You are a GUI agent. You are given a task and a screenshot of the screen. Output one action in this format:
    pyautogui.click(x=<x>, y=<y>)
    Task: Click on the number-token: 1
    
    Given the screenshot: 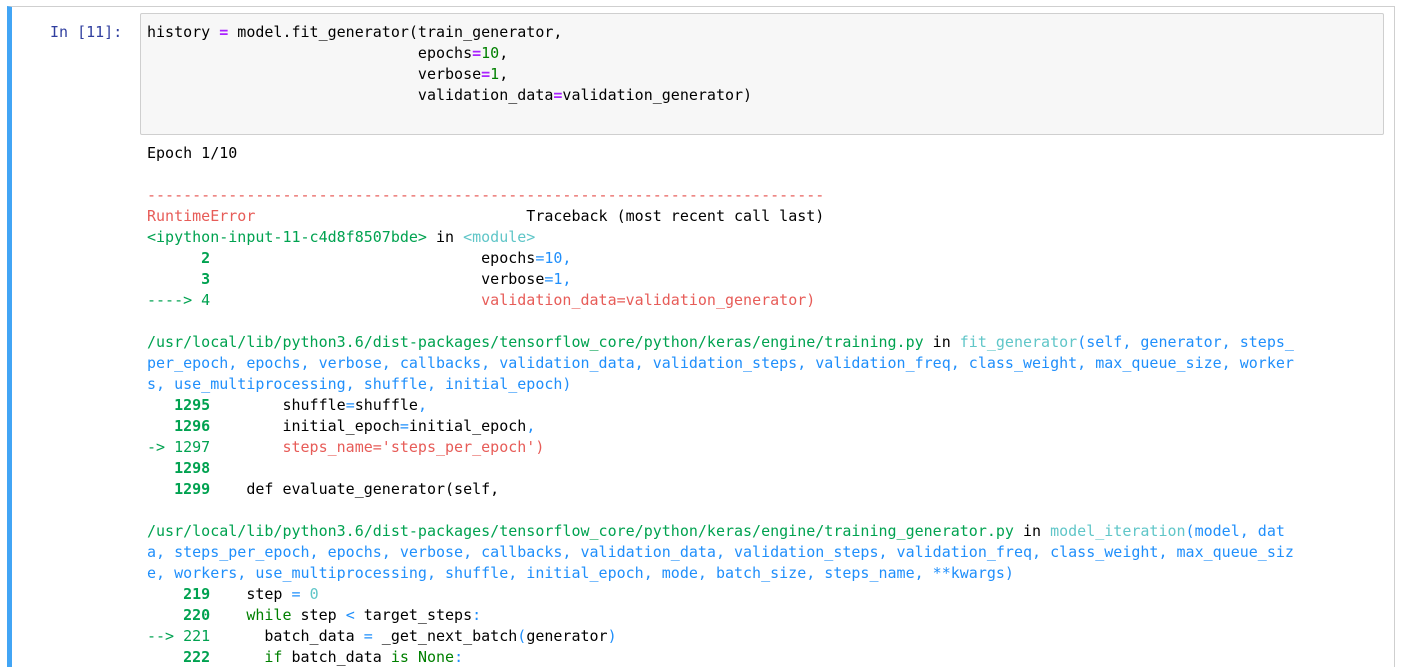 What is the action you would take?
    pyautogui.click(x=495, y=74)
    